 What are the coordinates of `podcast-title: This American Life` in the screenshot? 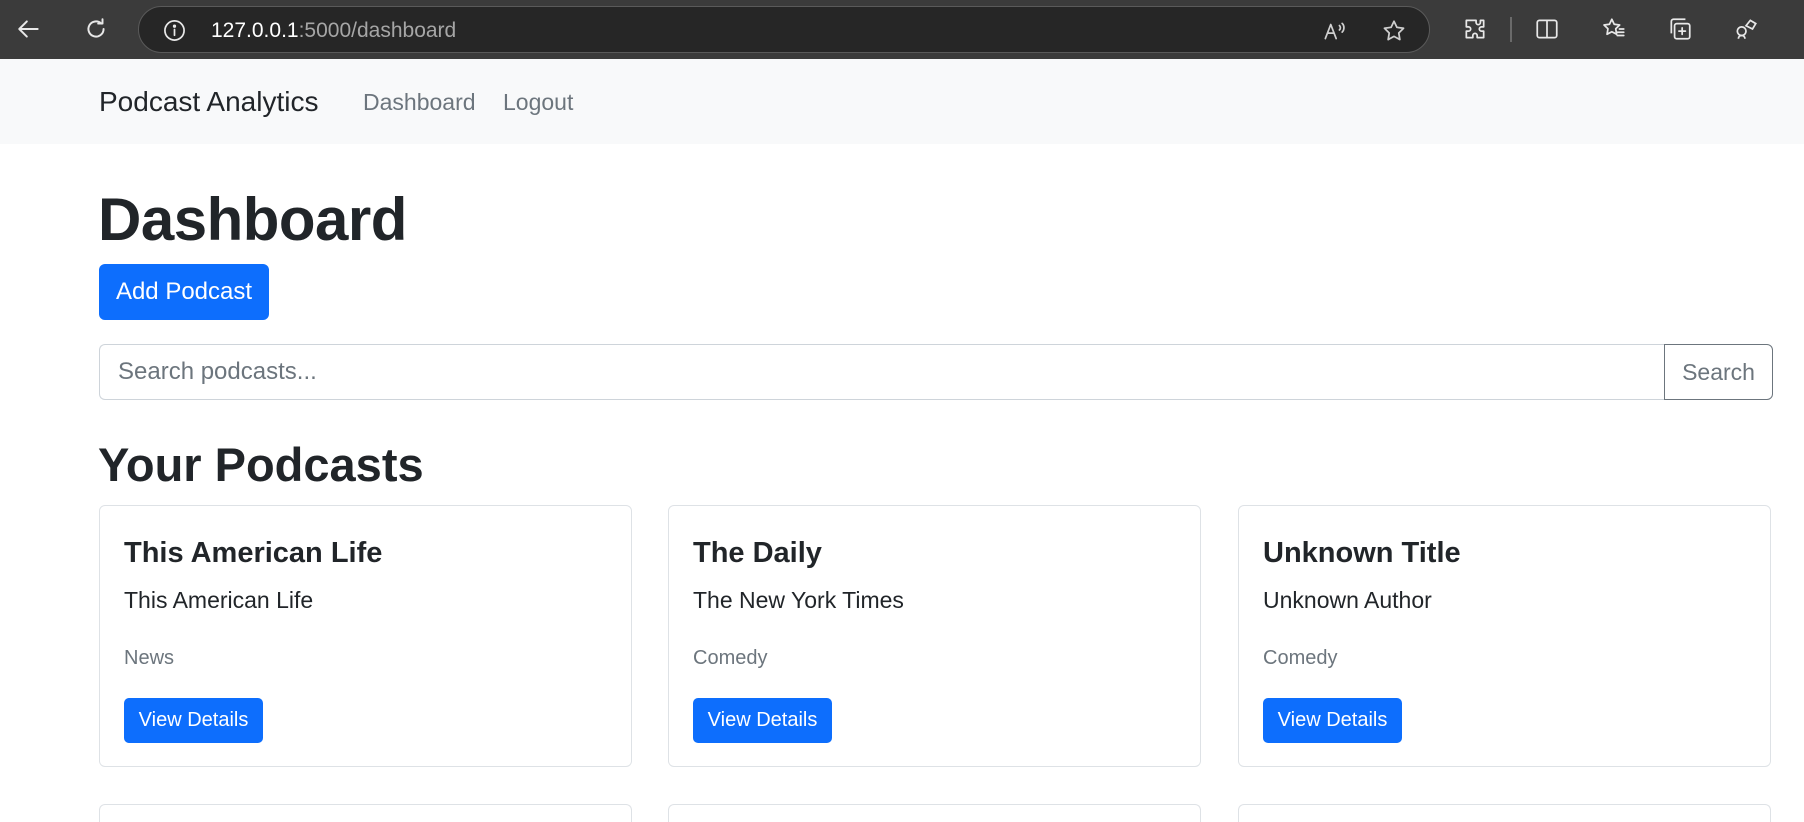 It's located at (253, 553).